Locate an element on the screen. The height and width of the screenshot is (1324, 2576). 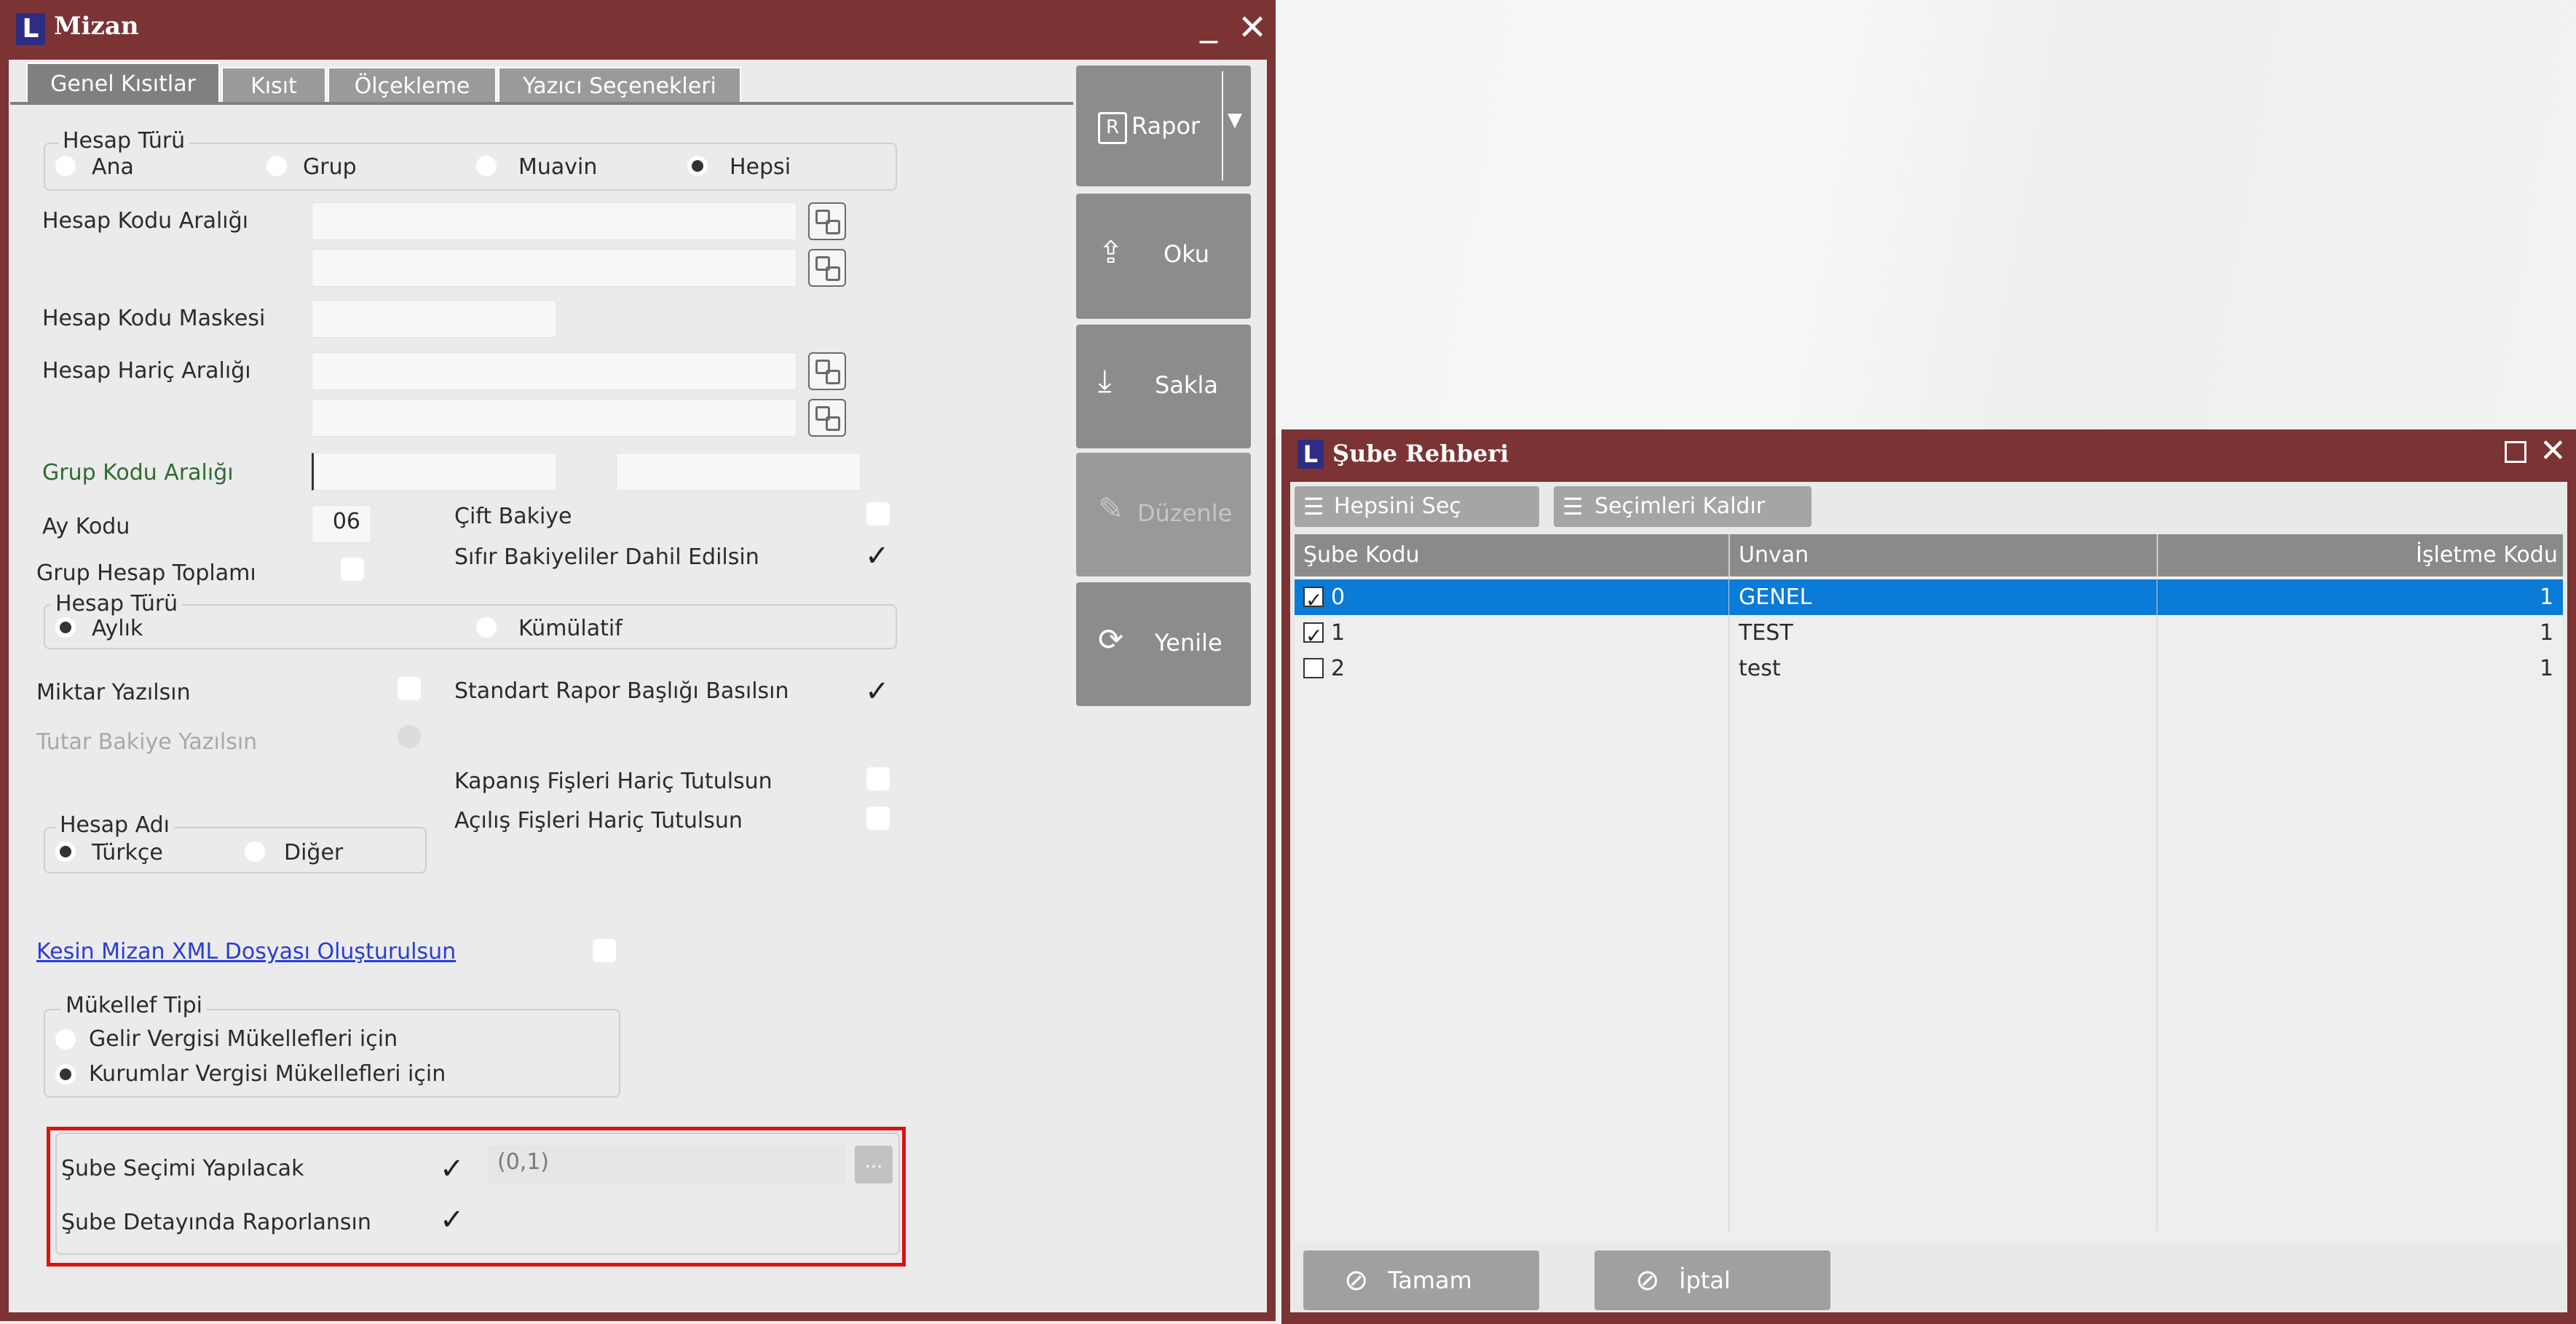
iptal-label: İptal is located at coordinates (1705, 1280).